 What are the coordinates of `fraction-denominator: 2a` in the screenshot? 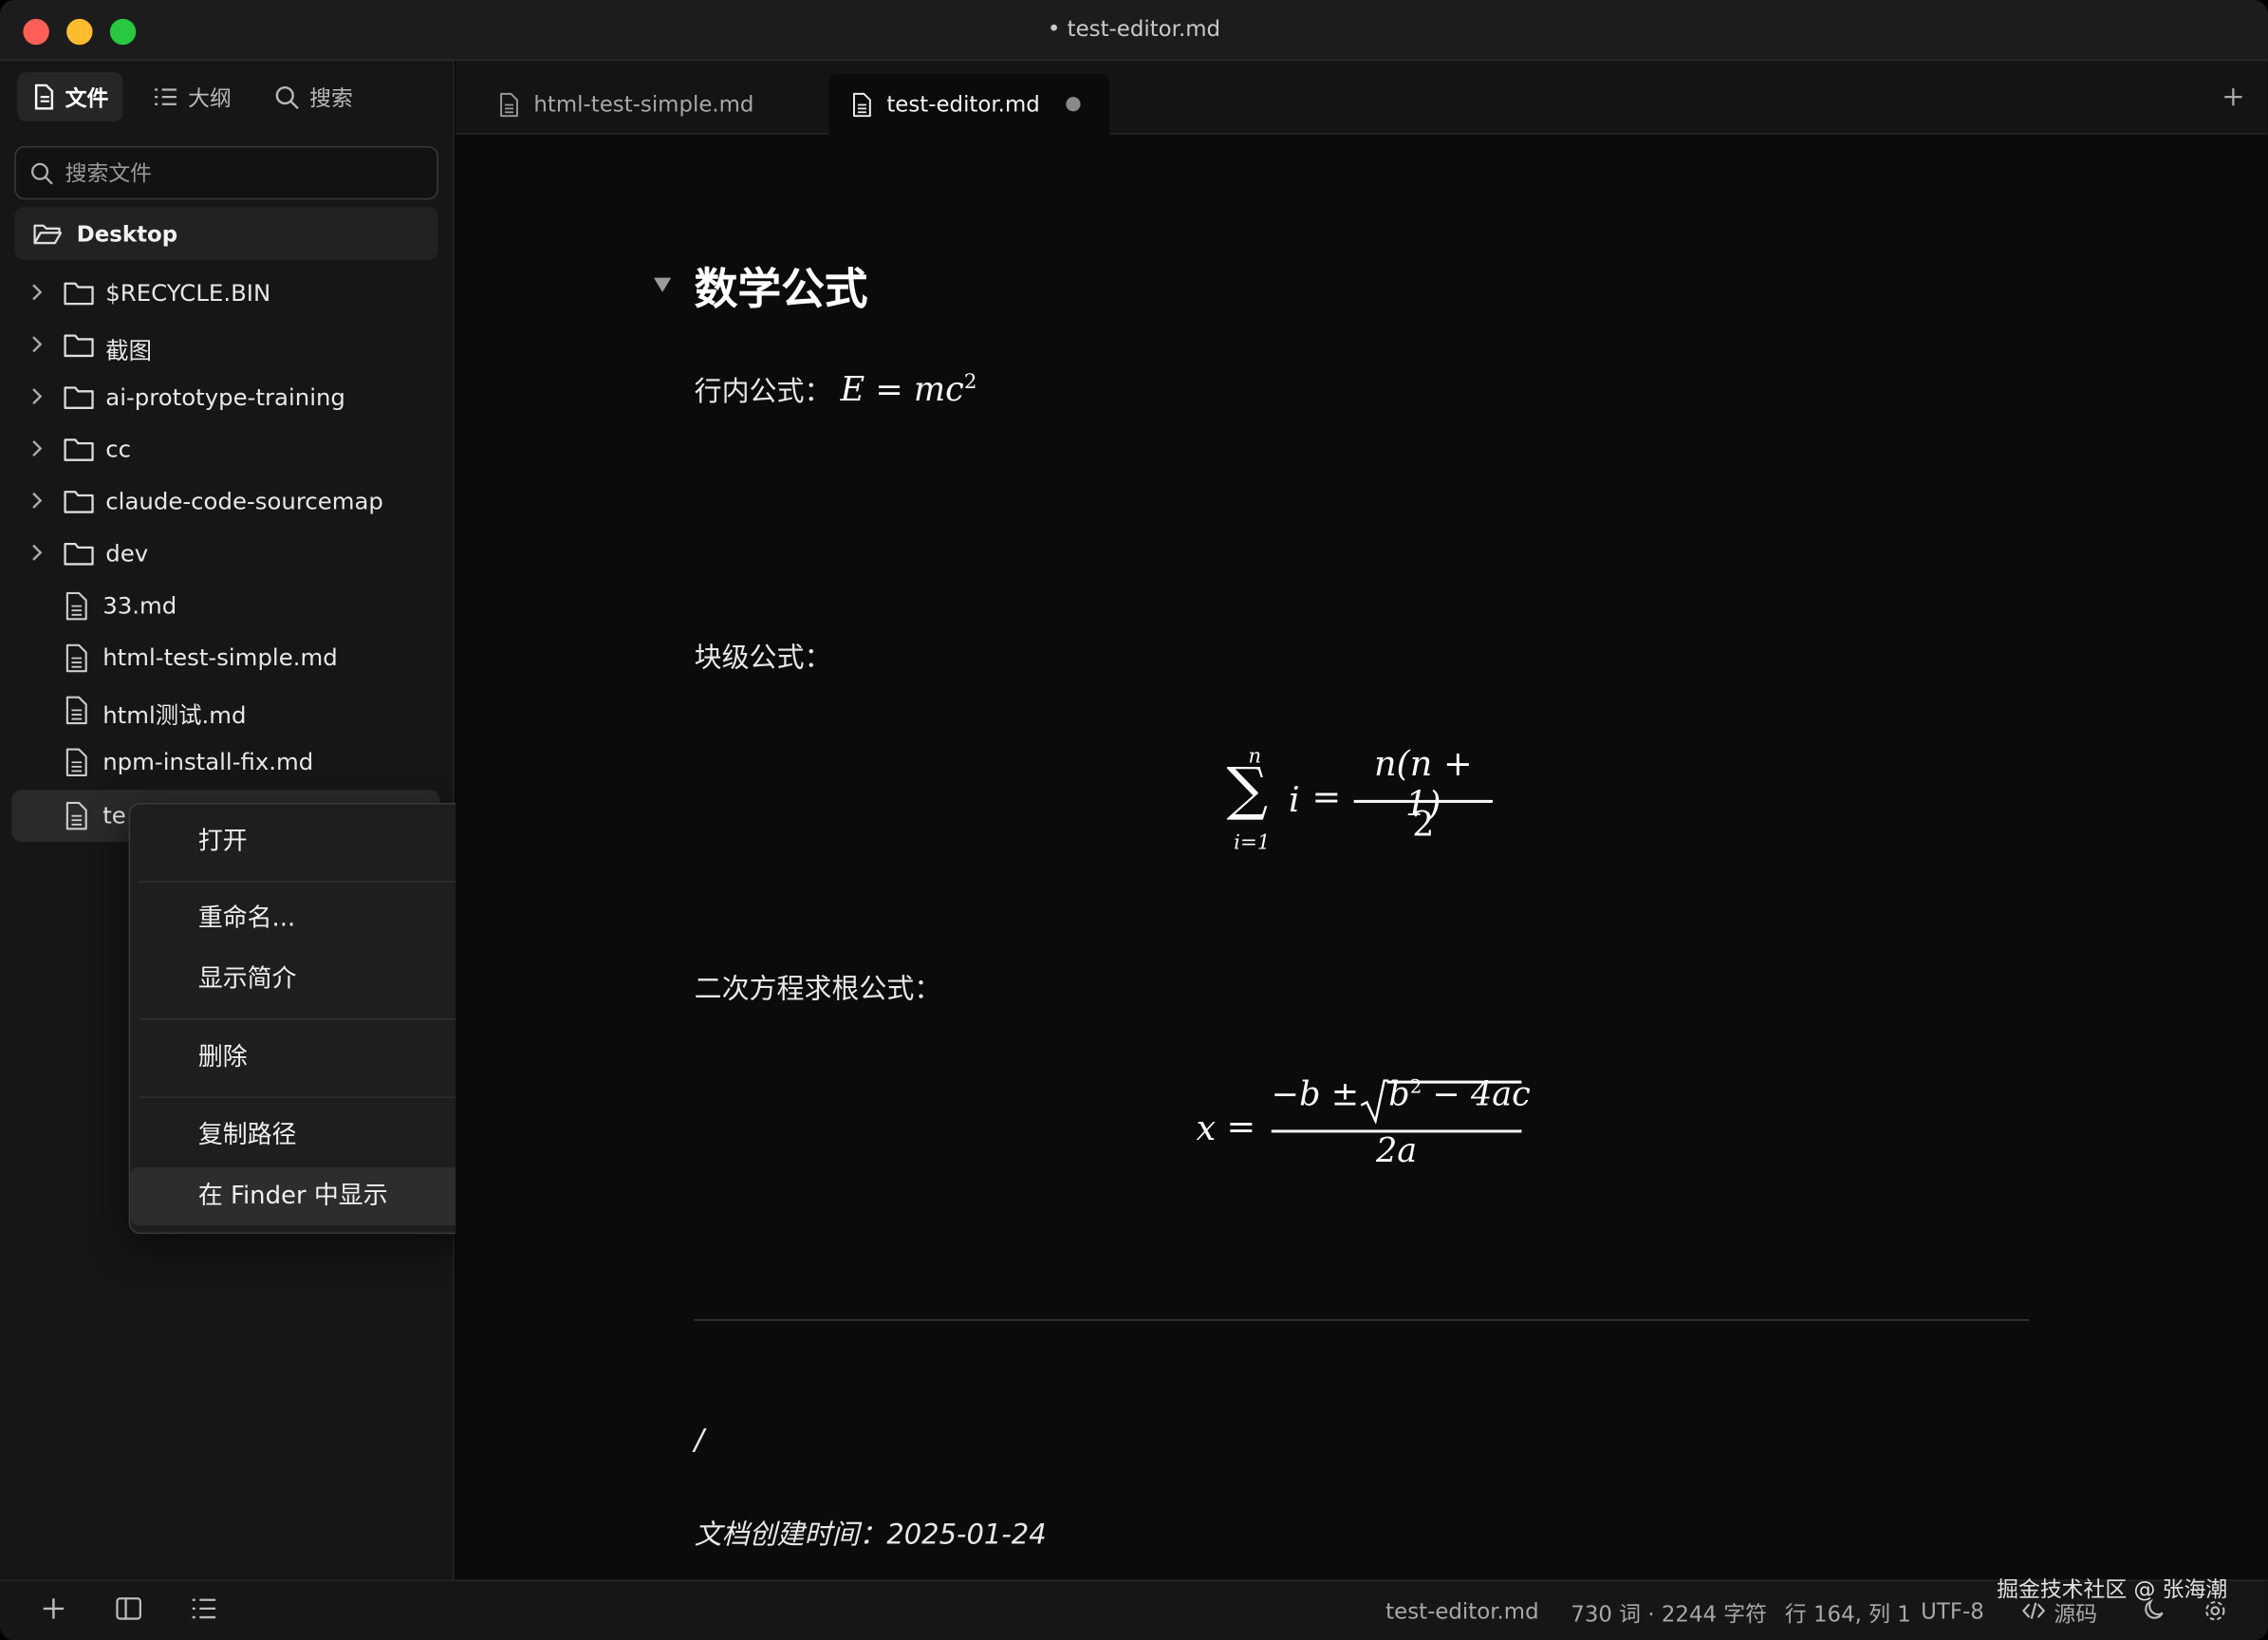 It's located at (1396, 1151).